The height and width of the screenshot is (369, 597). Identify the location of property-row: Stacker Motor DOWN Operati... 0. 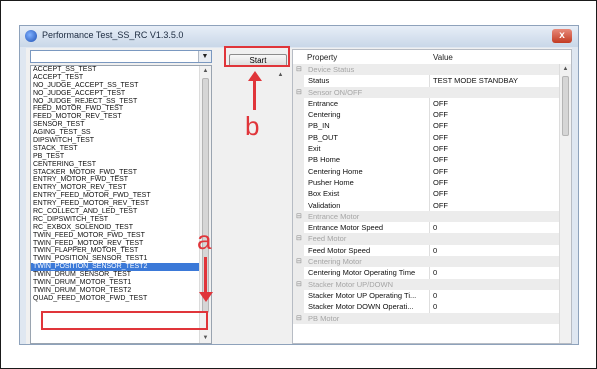
(427, 307).